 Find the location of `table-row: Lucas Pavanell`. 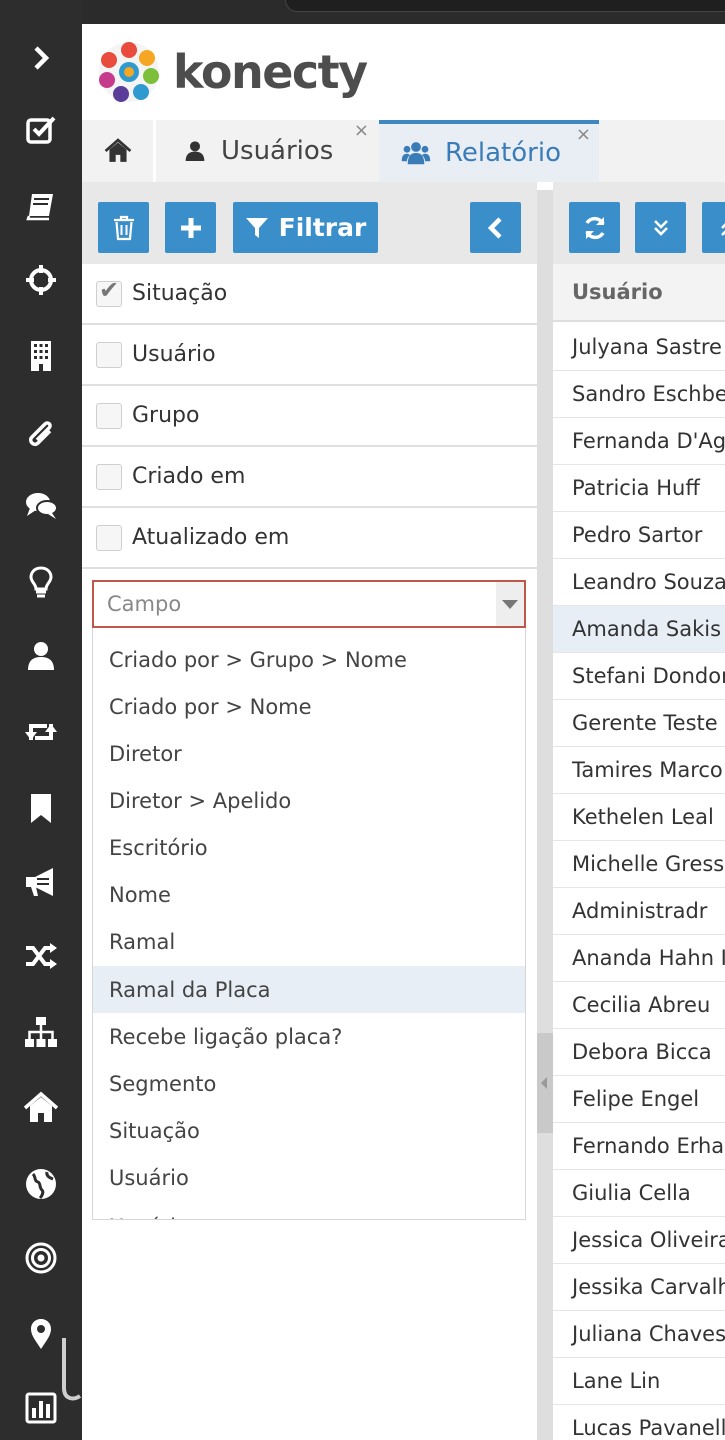

table-row: Lucas Pavanell is located at coordinates (639, 1422).